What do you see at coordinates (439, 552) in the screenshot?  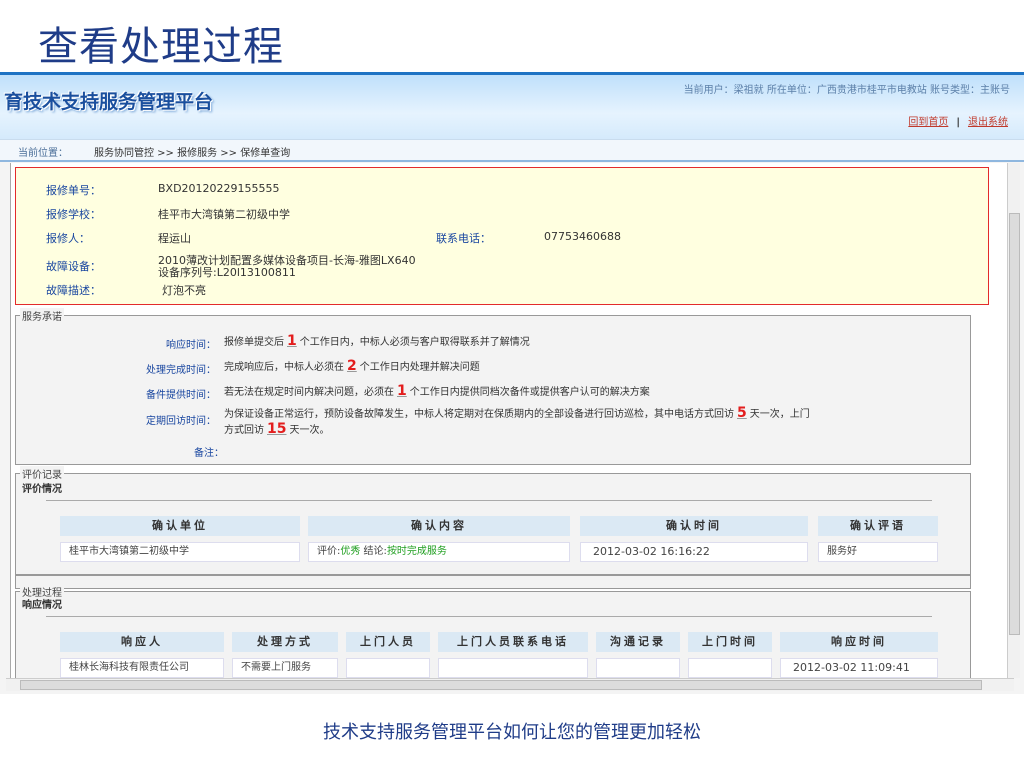 I see `eval-cell-content: 评价:优秀 结论:按时完成服务` at bounding box center [439, 552].